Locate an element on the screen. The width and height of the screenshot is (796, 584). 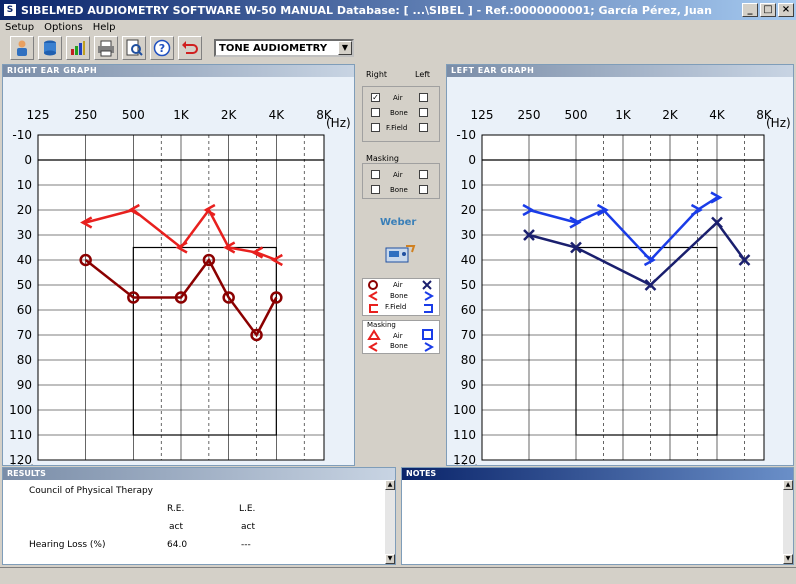
undo-button is located at coordinates (190, 48).